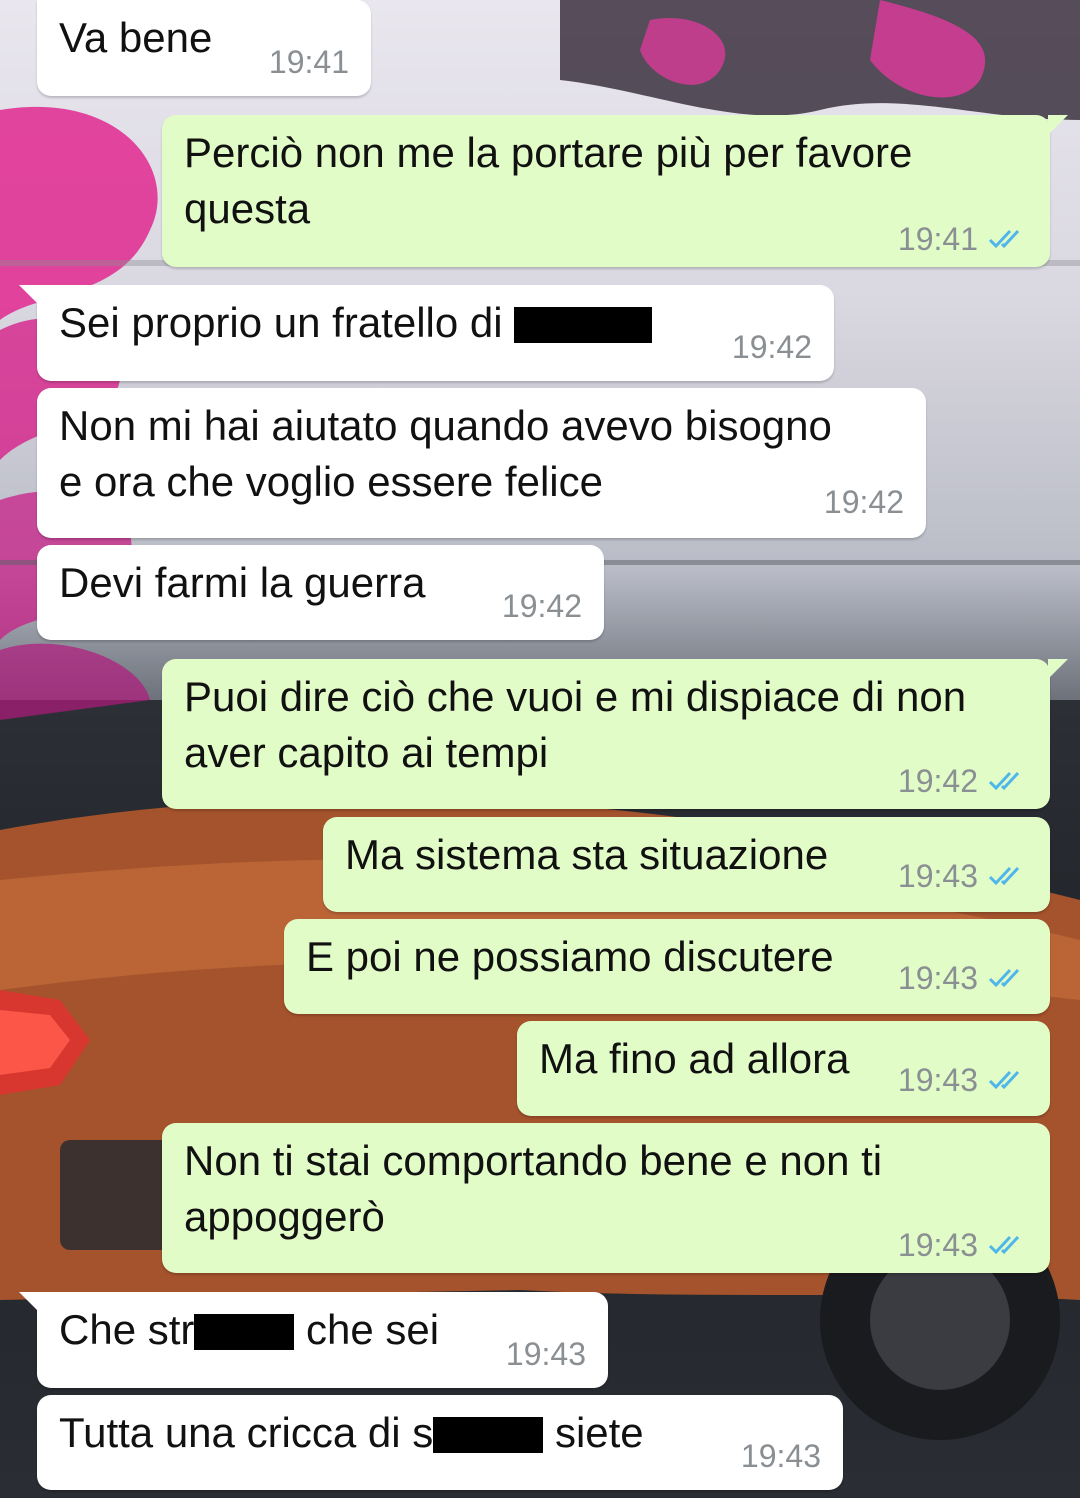 This screenshot has width=1080, height=1498. I want to click on message-text: che sei, so click(367, 1329).